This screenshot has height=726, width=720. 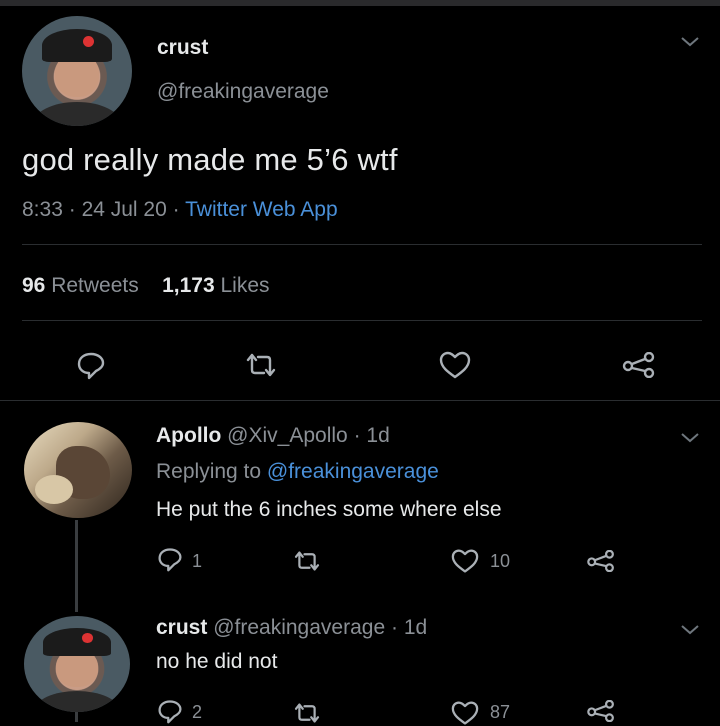 What do you see at coordinates (188, 285) in the screenshot?
I see `likes-count: 1,173` at bounding box center [188, 285].